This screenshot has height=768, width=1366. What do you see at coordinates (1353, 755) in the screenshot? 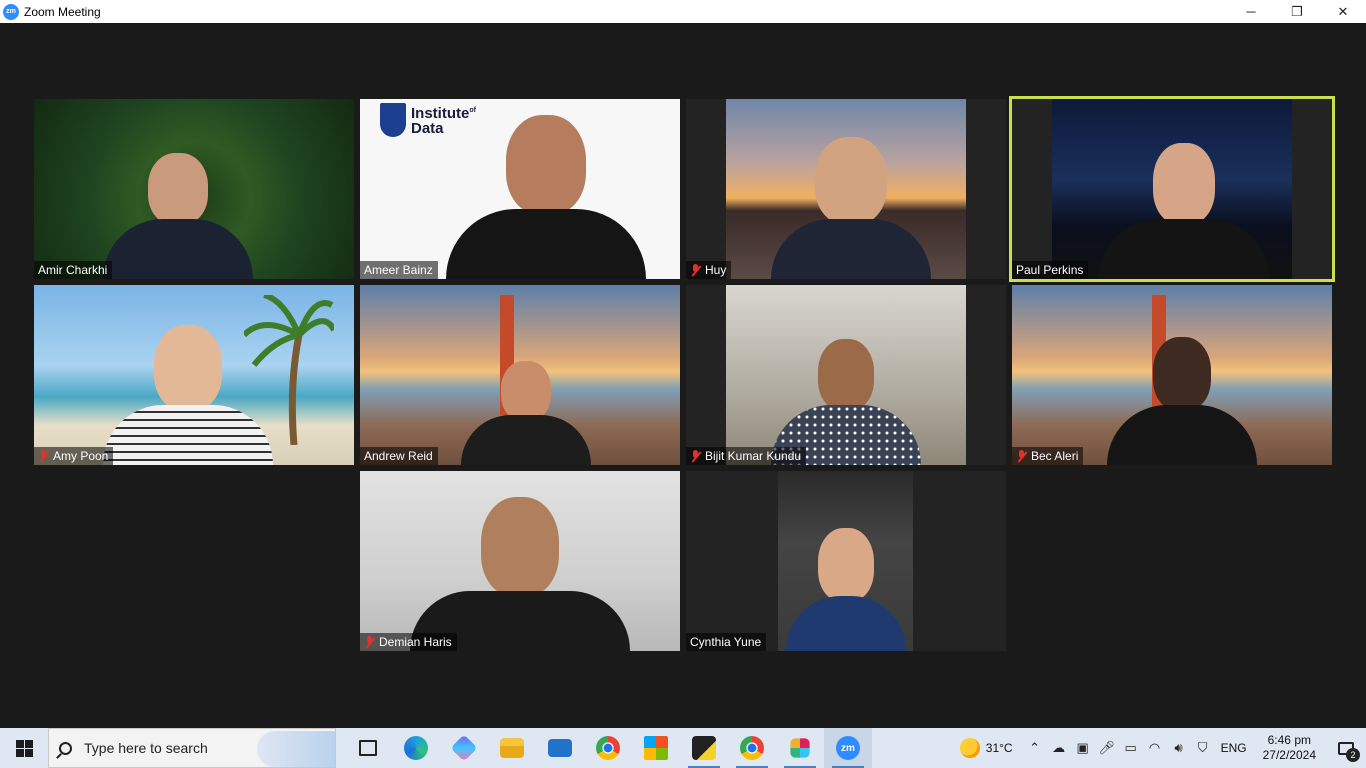
I see `notification-count: 2` at bounding box center [1353, 755].